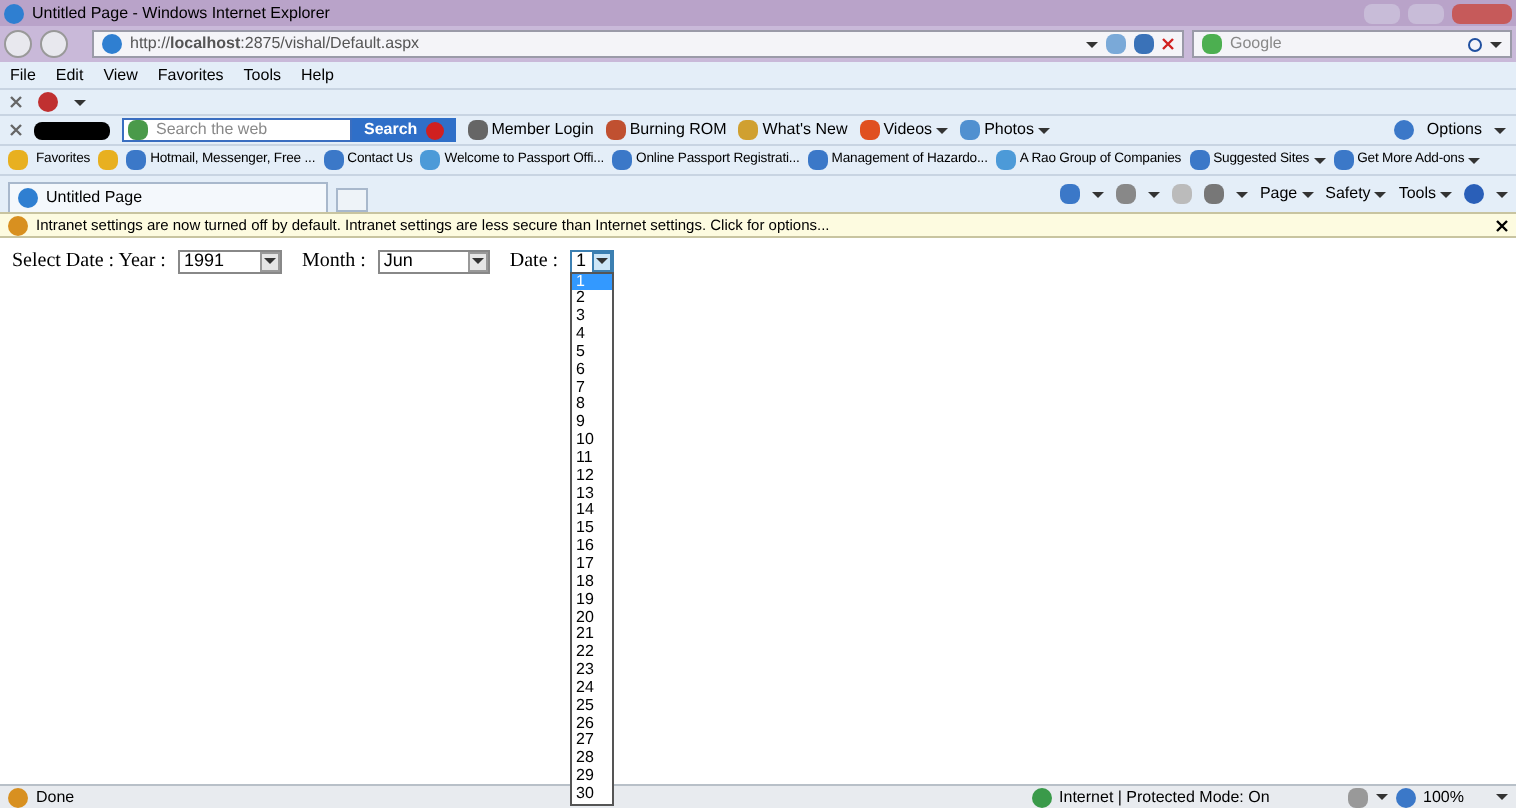  Describe the element at coordinates (1454, 130) in the screenshot. I see `options-button: Options` at that location.